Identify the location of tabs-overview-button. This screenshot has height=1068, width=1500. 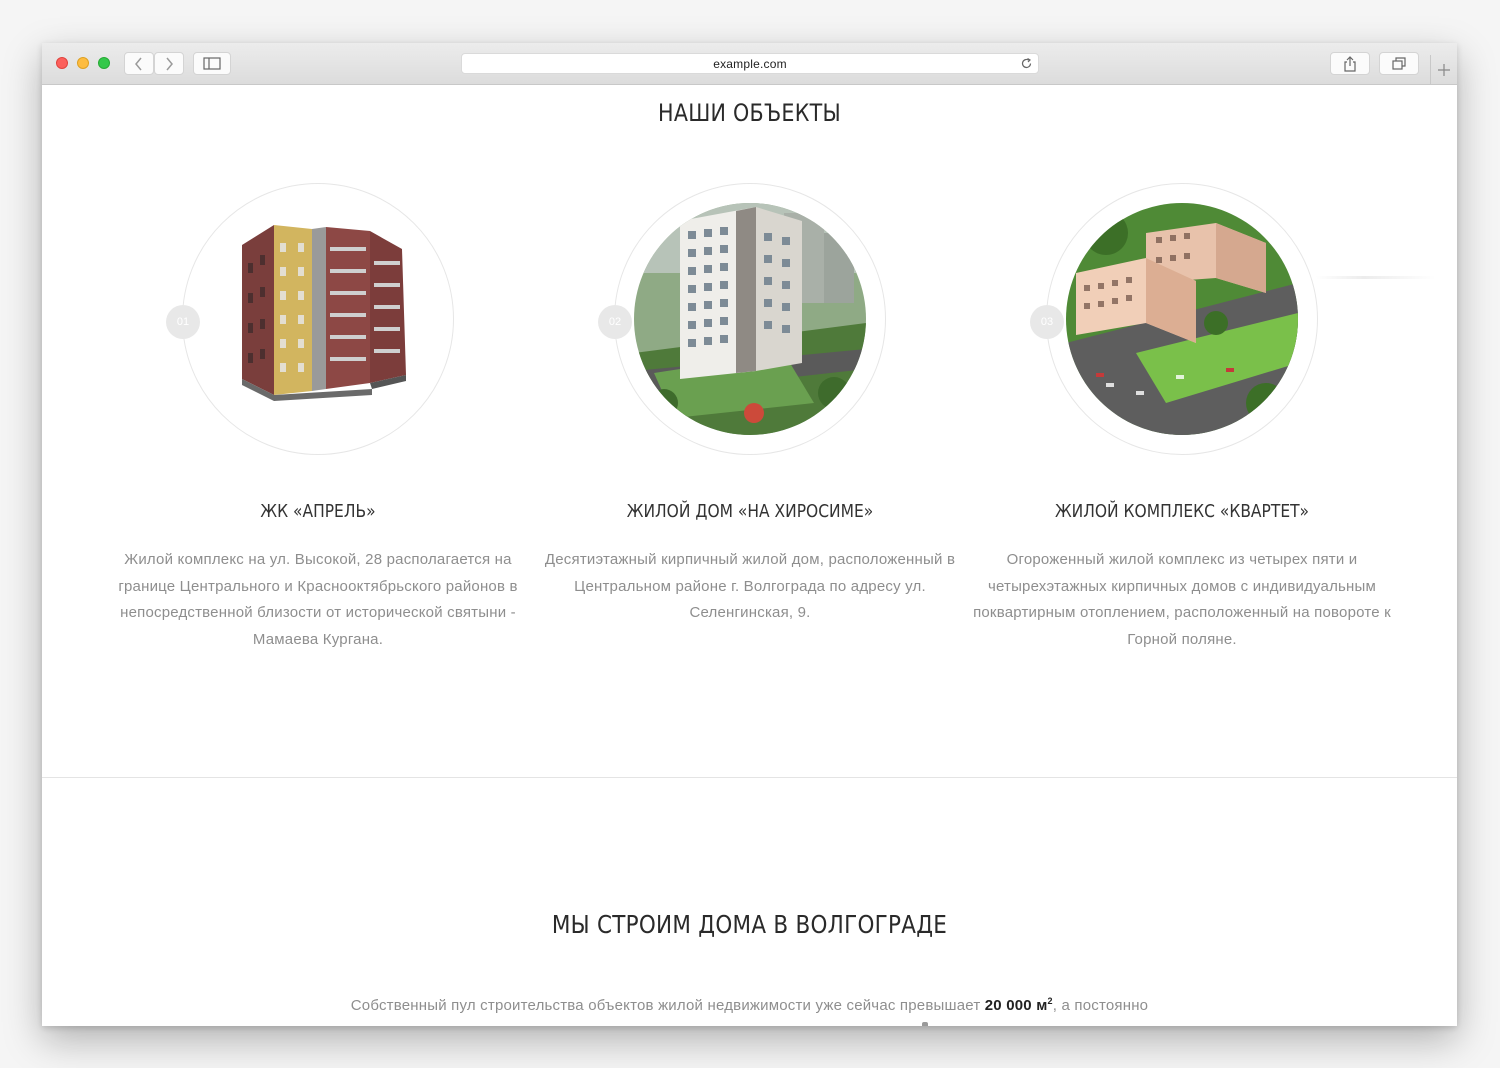
(1399, 63).